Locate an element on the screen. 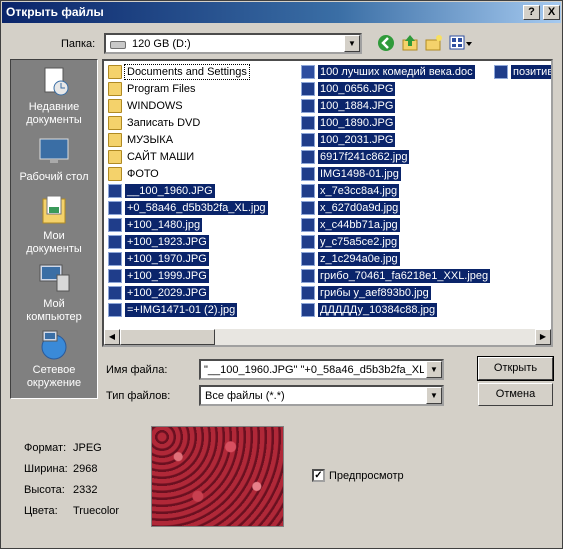 This screenshot has height=549, width=563. scroll-right-icon: ▶ is located at coordinates (543, 337).